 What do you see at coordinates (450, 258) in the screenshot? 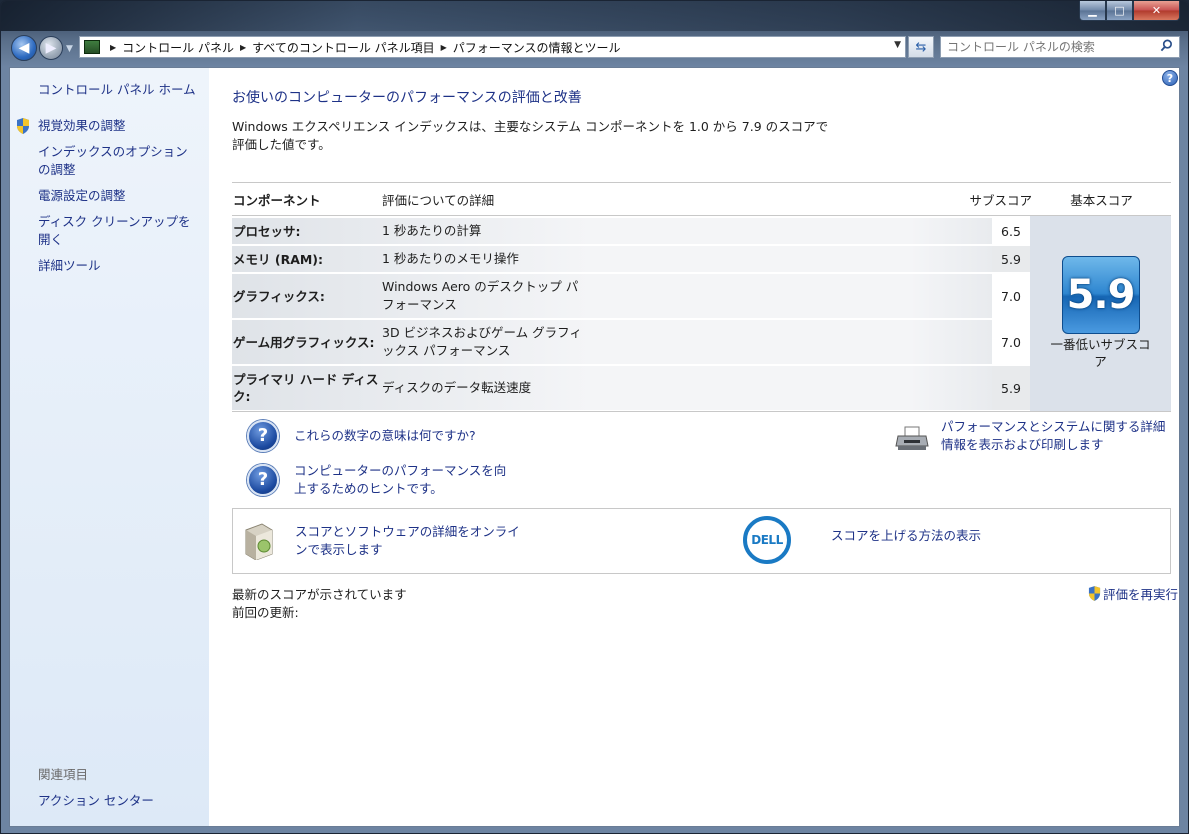
I see `component-detail: 1 秒あたりのメモリ操作` at bounding box center [450, 258].